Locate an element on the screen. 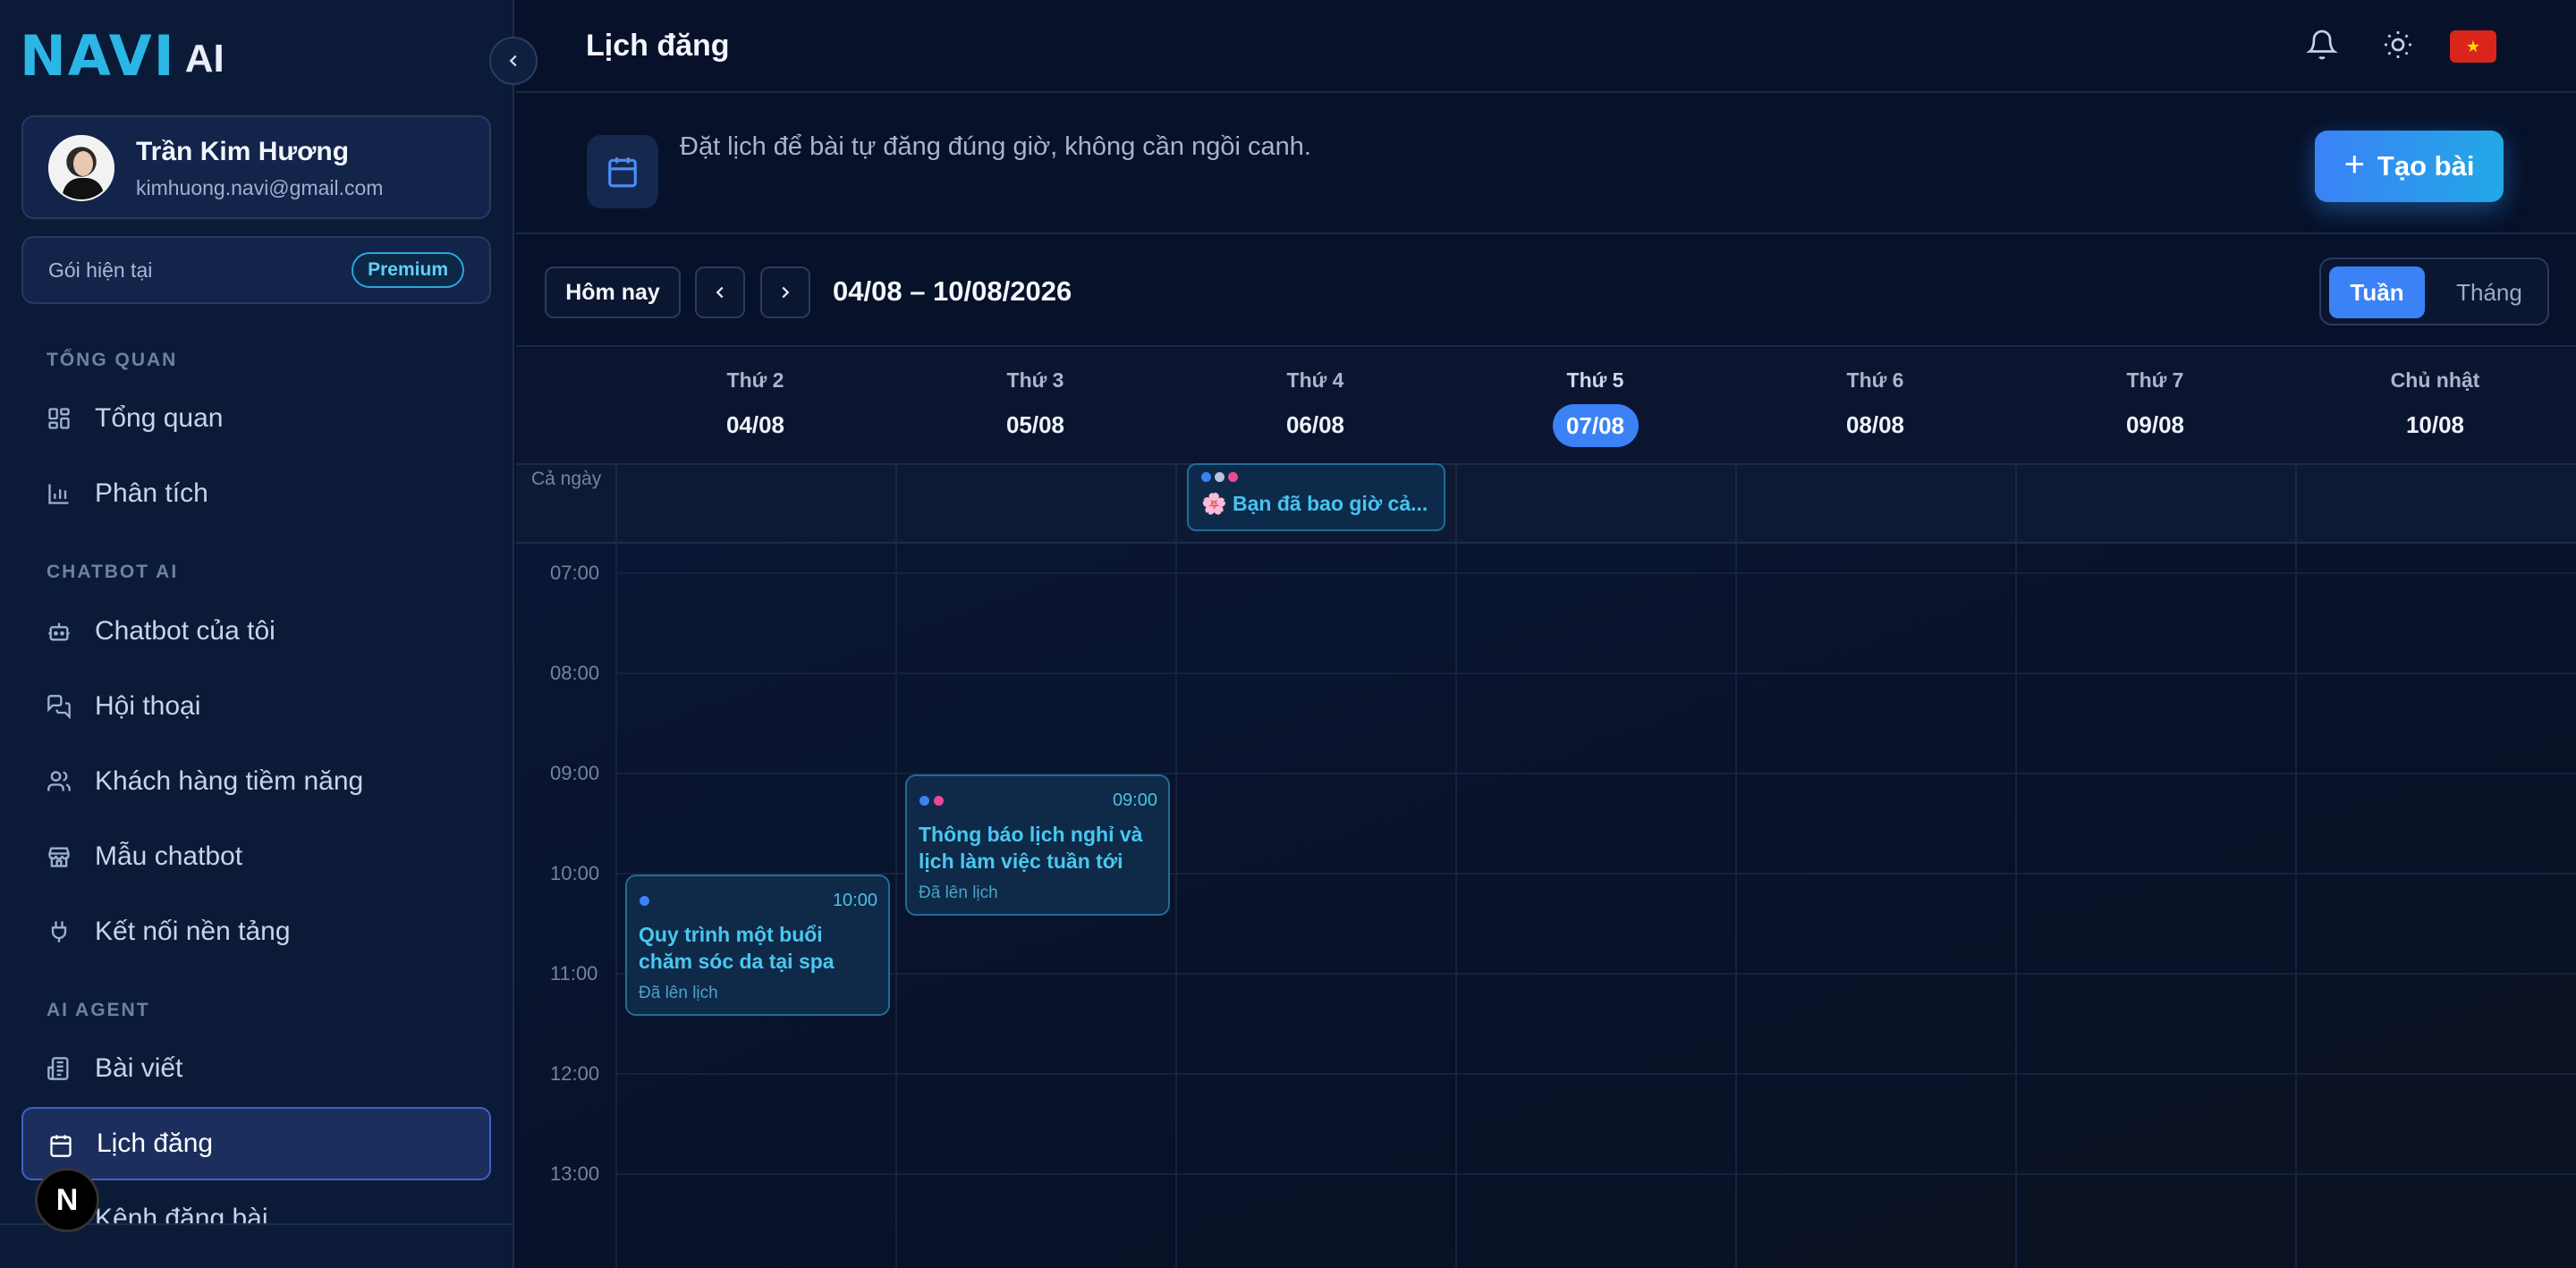  hour-label: 08:00 is located at coordinates (575, 673).